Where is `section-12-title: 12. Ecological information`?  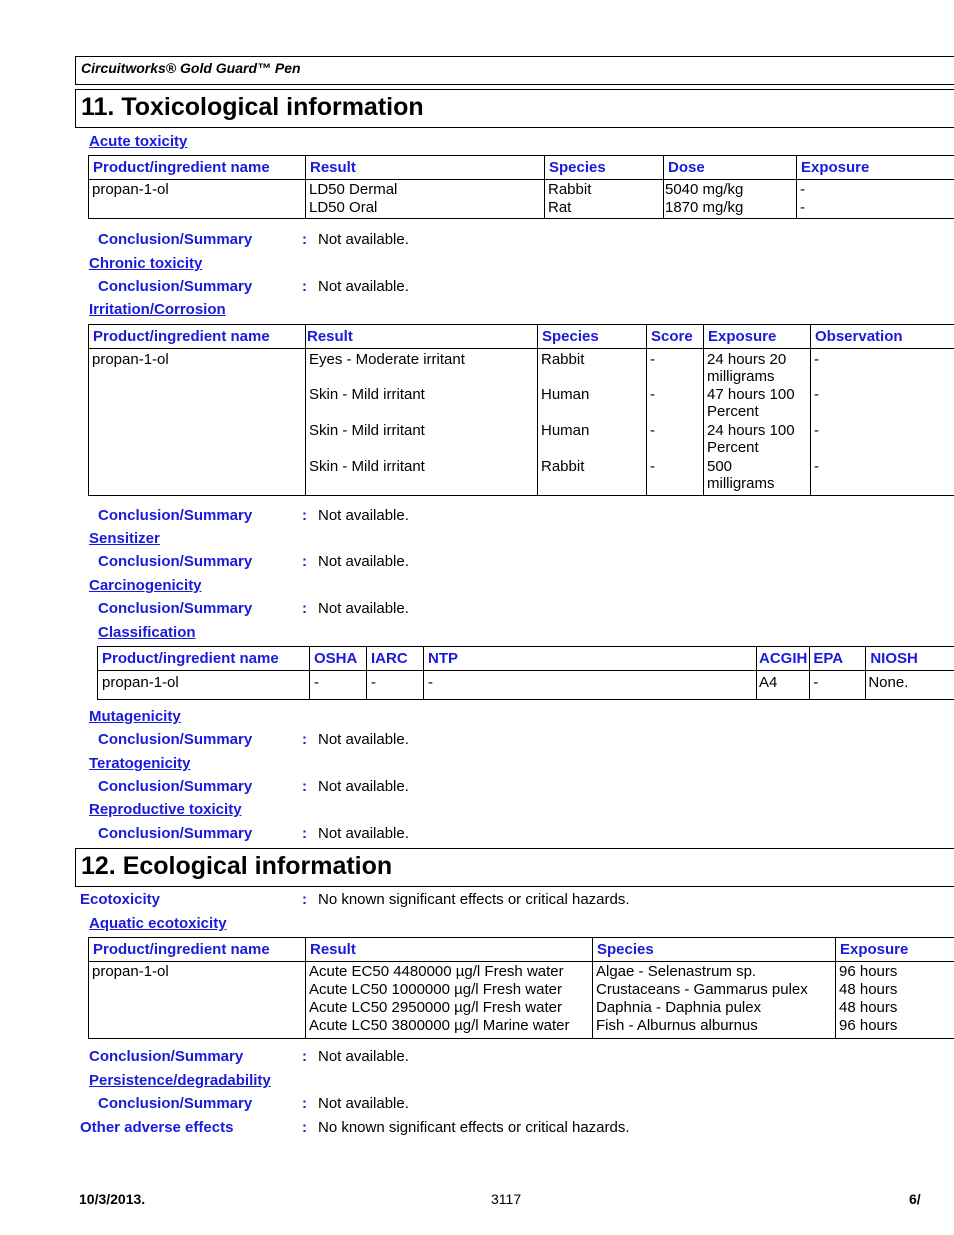 section-12-title: 12. Ecological information is located at coordinates (237, 866).